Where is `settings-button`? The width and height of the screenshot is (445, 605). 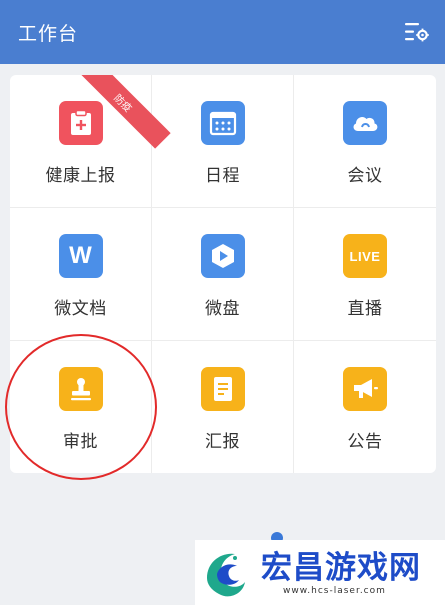
settings-button is located at coordinates (417, 32).